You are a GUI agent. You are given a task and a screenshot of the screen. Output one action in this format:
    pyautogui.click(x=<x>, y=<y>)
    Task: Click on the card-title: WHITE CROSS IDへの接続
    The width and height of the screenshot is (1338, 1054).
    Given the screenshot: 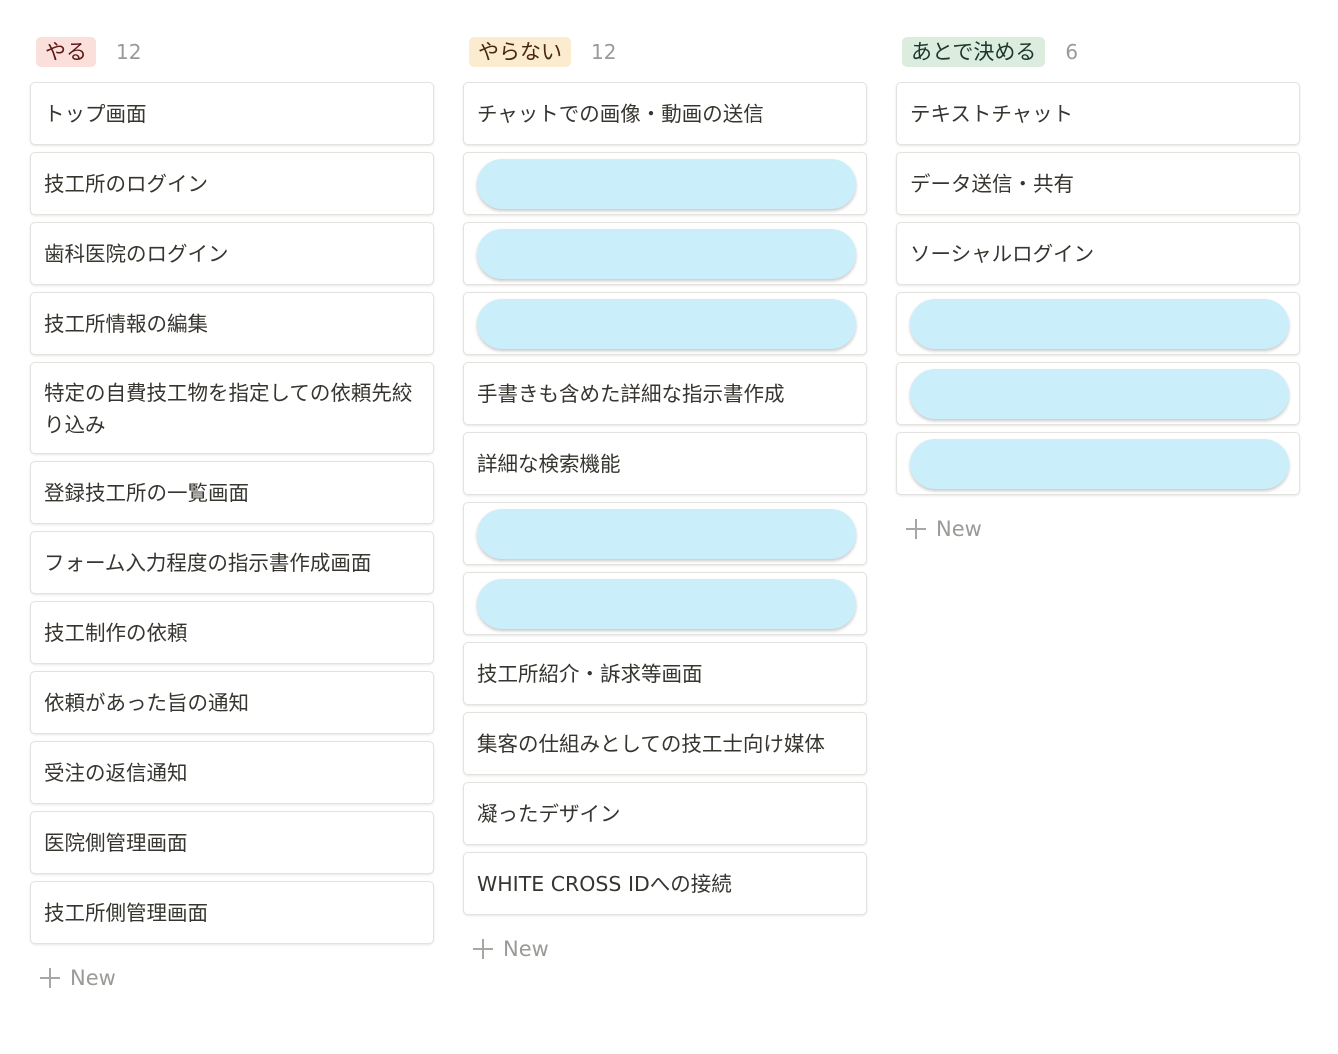 What is the action you would take?
    pyautogui.click(x=604, y=883)
    